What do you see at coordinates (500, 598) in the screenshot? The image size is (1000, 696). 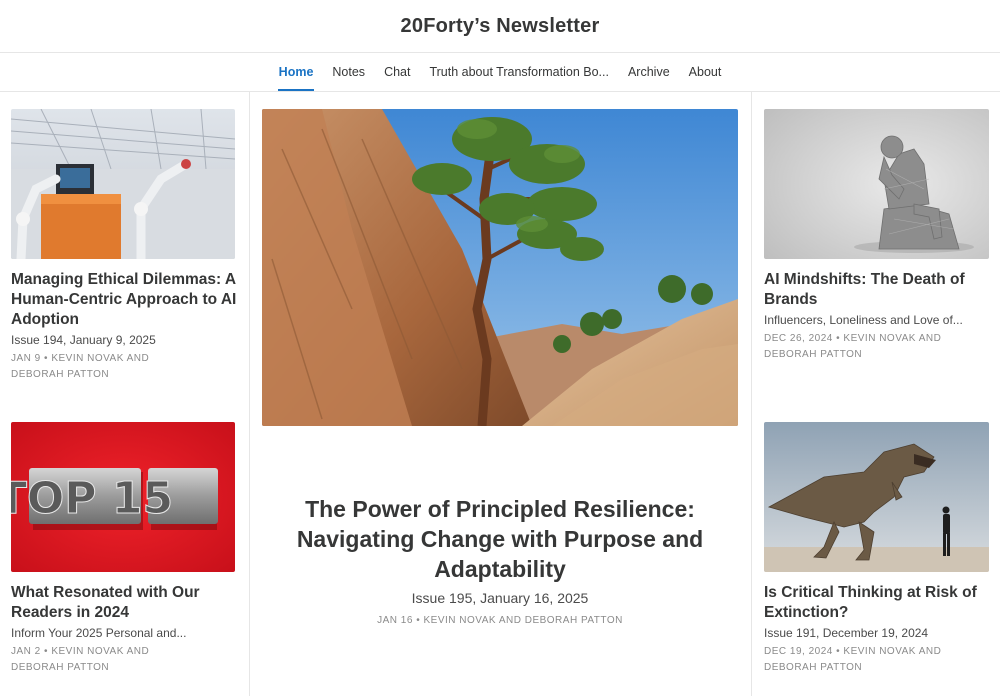 I see `post-subtitle-principled-resilience: Issue 195, January 16, 2025` at bounding box center [500, 598].